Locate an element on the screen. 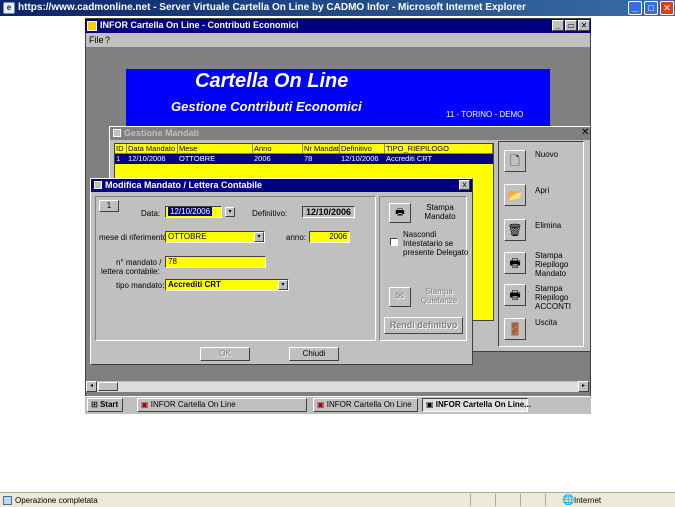 This screenshot has width=675, height=507. status-text: Operazione completata is located at coordinates (56, 500).